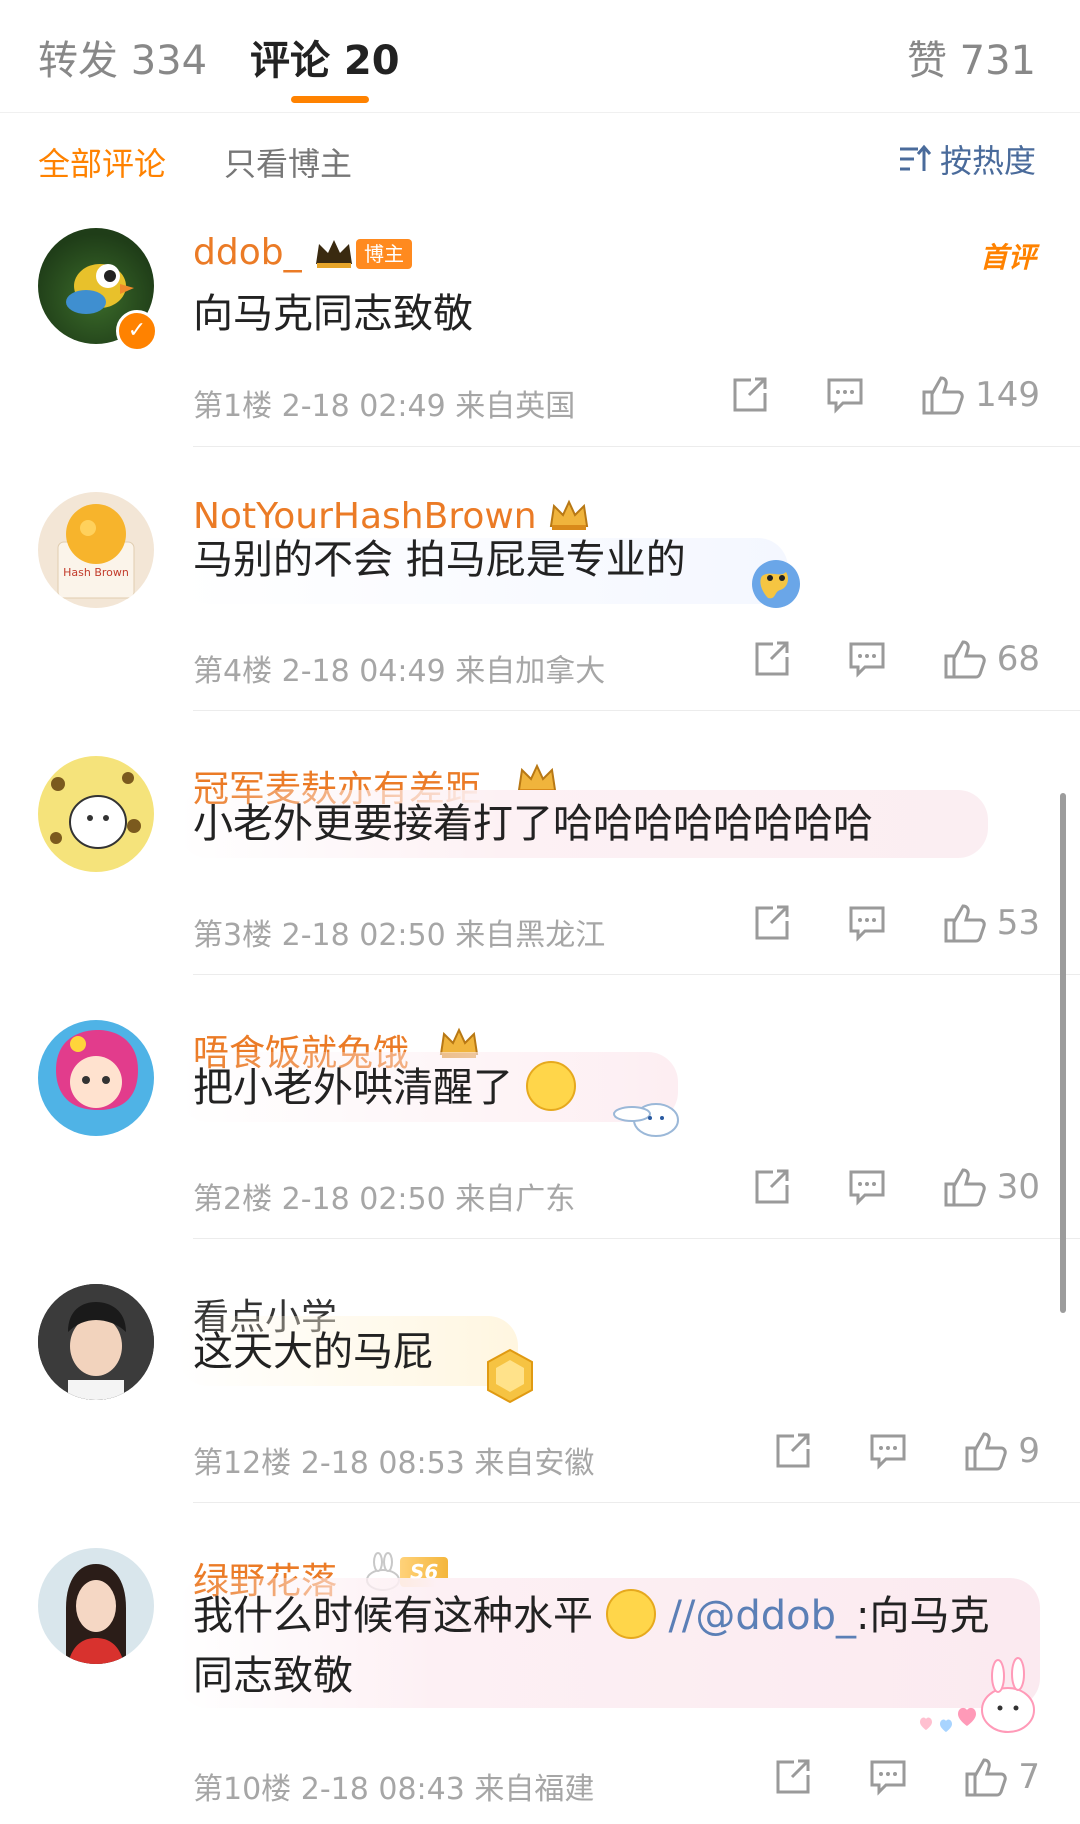  What do you see at coordinates (895, 923) in the screenshot?
I see `comment-actions: 53` at bounding box center [895, 923].